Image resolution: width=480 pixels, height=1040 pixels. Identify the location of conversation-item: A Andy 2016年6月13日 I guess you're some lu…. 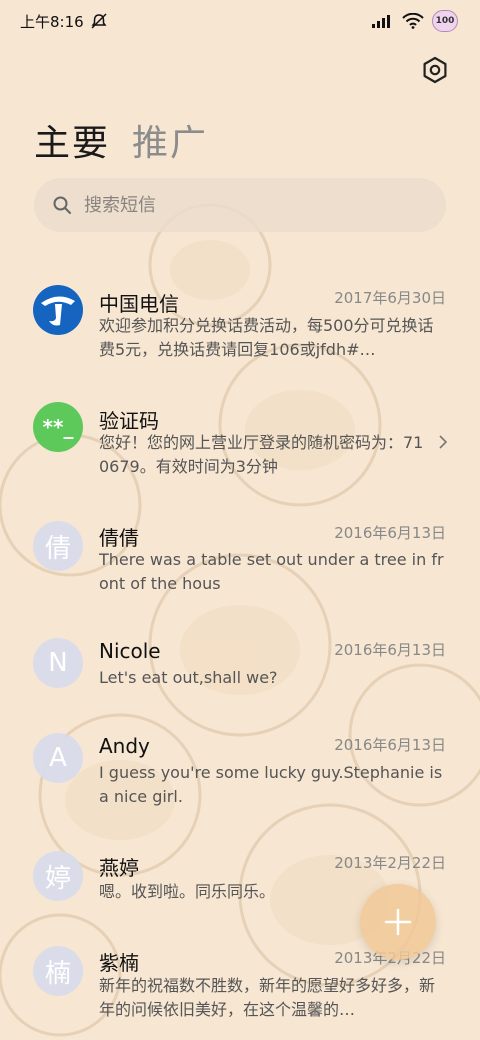
(240, 772).